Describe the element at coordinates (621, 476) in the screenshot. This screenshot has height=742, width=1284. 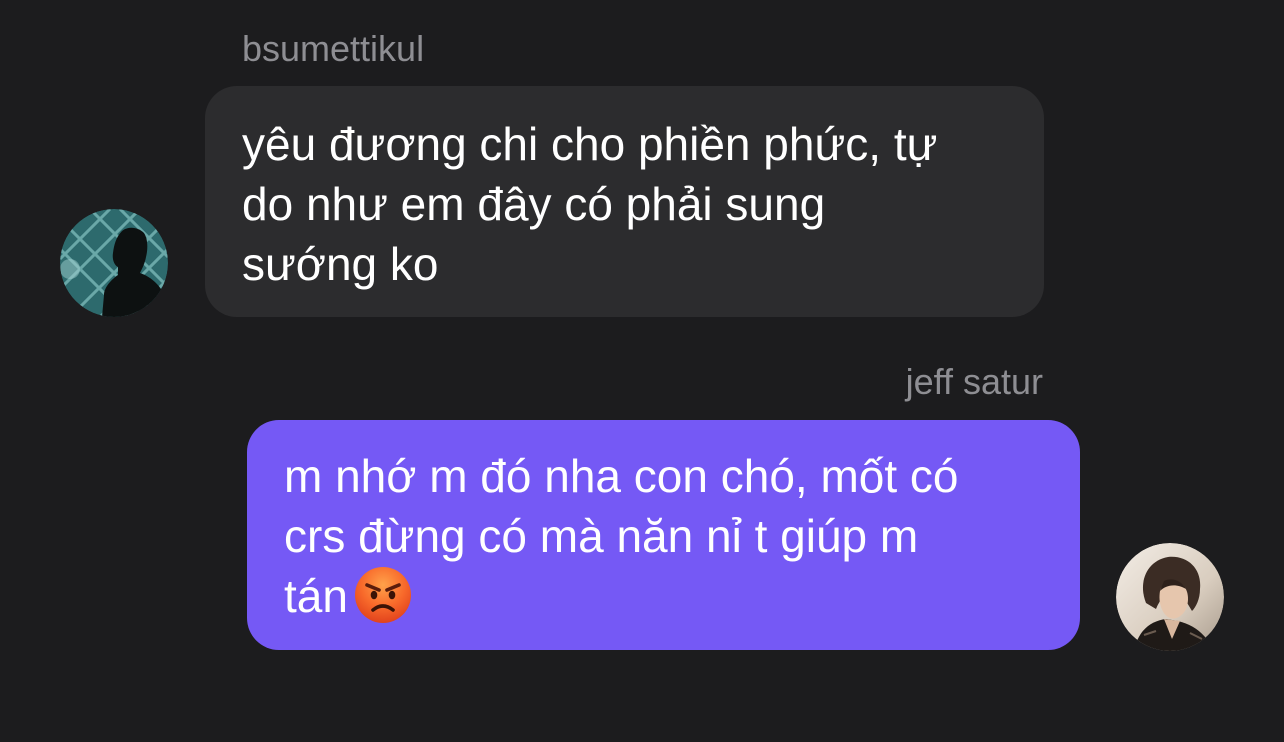
I see `message-line: m nhớ m đó nha con chó, mốt có` at that location.